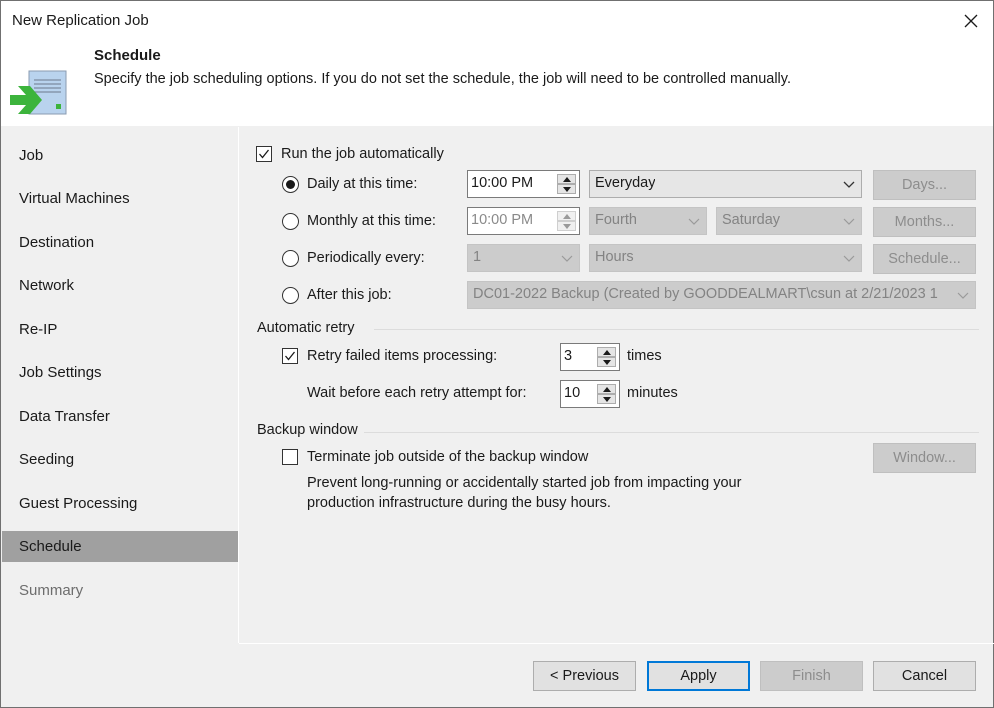 This screenshot has width=994, height=708. I want to click on radio-selected-dot, so click(290, 184).